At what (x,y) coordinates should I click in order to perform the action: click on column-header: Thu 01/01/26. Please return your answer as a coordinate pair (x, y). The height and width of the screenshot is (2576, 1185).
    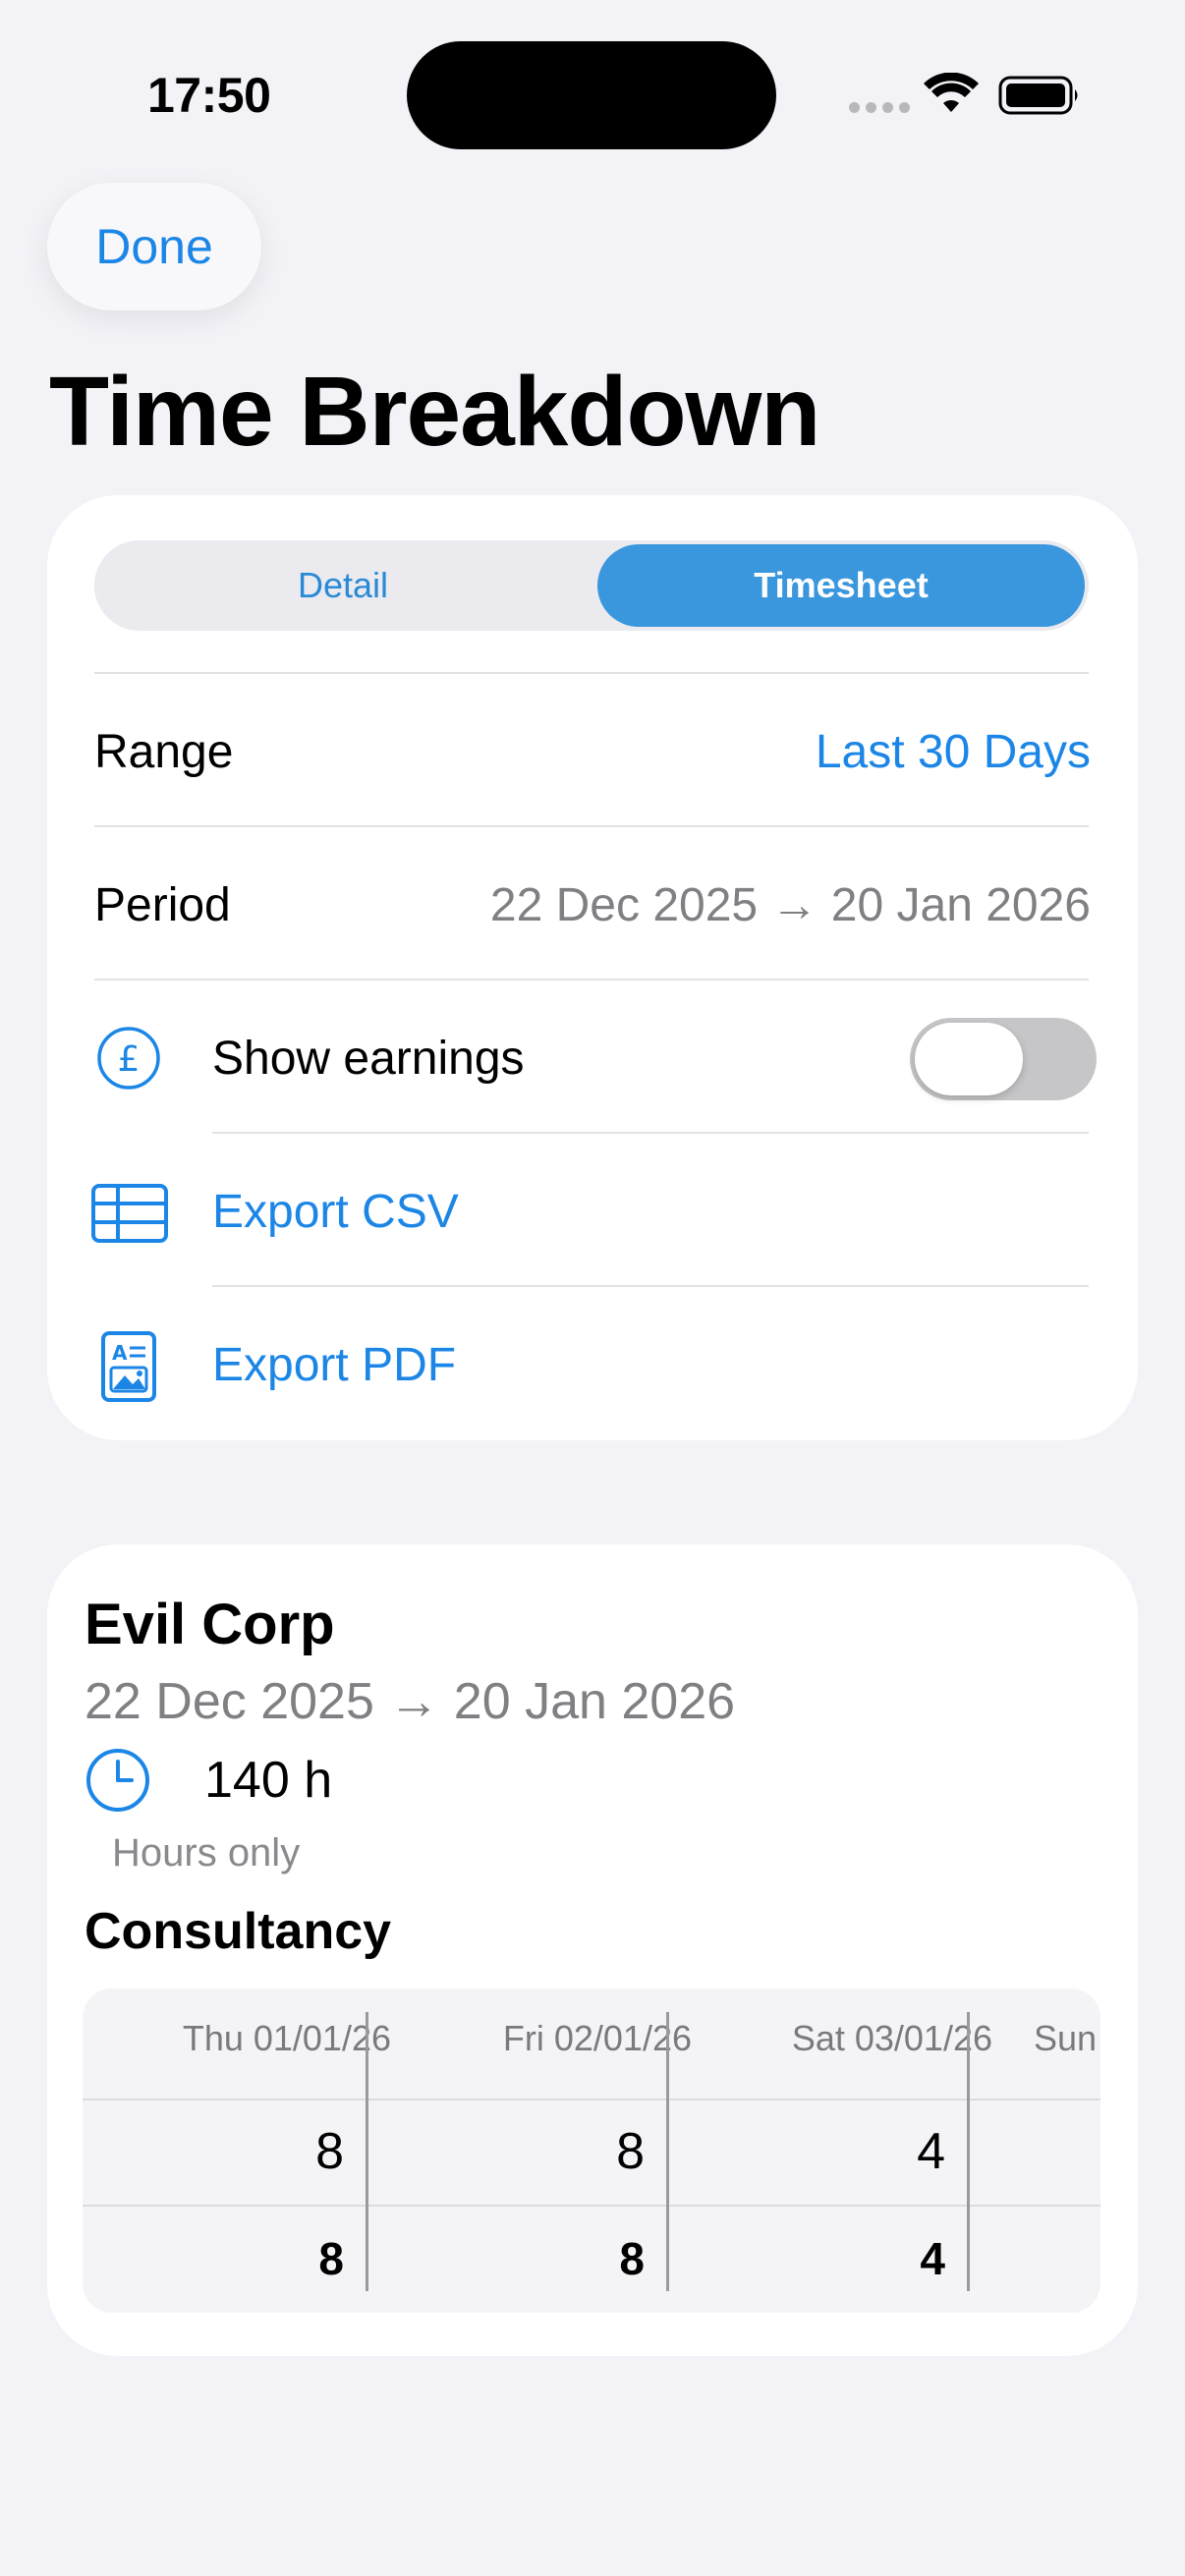
    Looking at the image, I should click on (287, 2038).